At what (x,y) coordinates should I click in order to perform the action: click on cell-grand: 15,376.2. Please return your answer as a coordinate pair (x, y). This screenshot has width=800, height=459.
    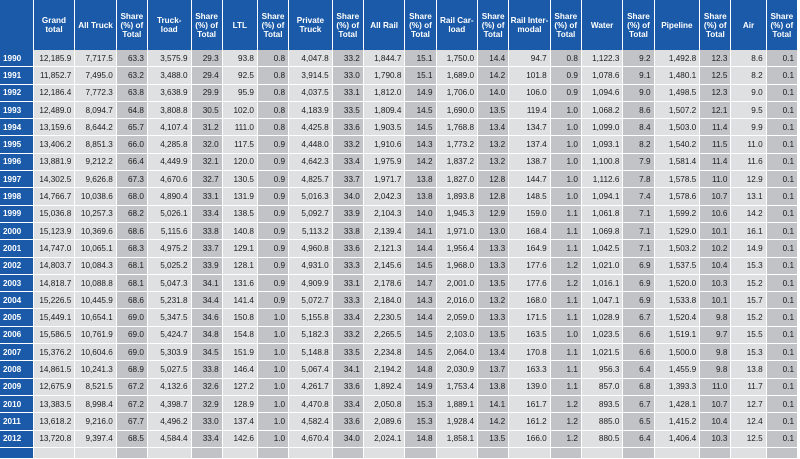
    Looking at the image, I should click on (54, 352).